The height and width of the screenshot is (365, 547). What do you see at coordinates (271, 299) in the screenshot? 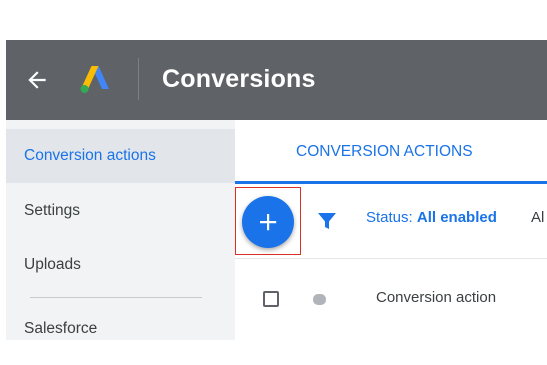
I see `select-all-checkbox` at bounding box center [271, 299].